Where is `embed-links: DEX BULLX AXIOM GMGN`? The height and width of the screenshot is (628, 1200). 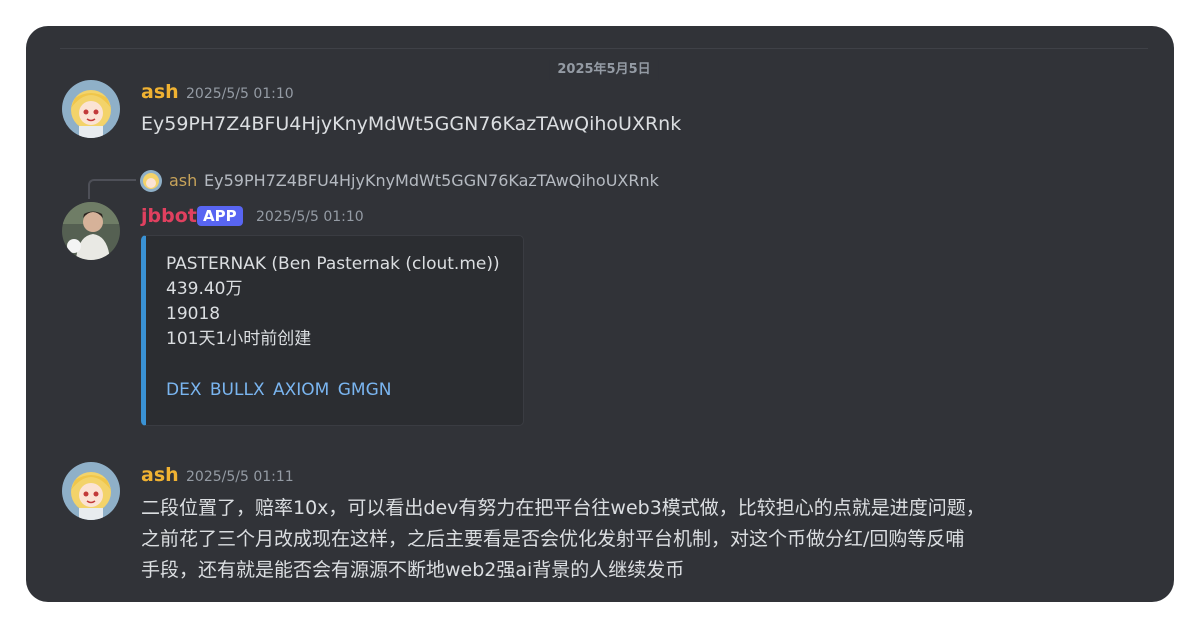
embed-links: DEX BULLX AXIOM GMGN is located at coordinates (280, 390).